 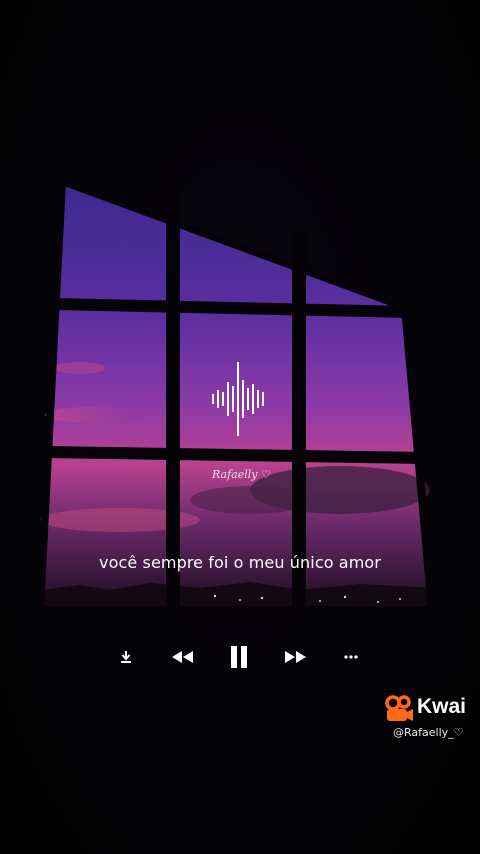 I want to click on download-icon, so click(x=126, y=657).